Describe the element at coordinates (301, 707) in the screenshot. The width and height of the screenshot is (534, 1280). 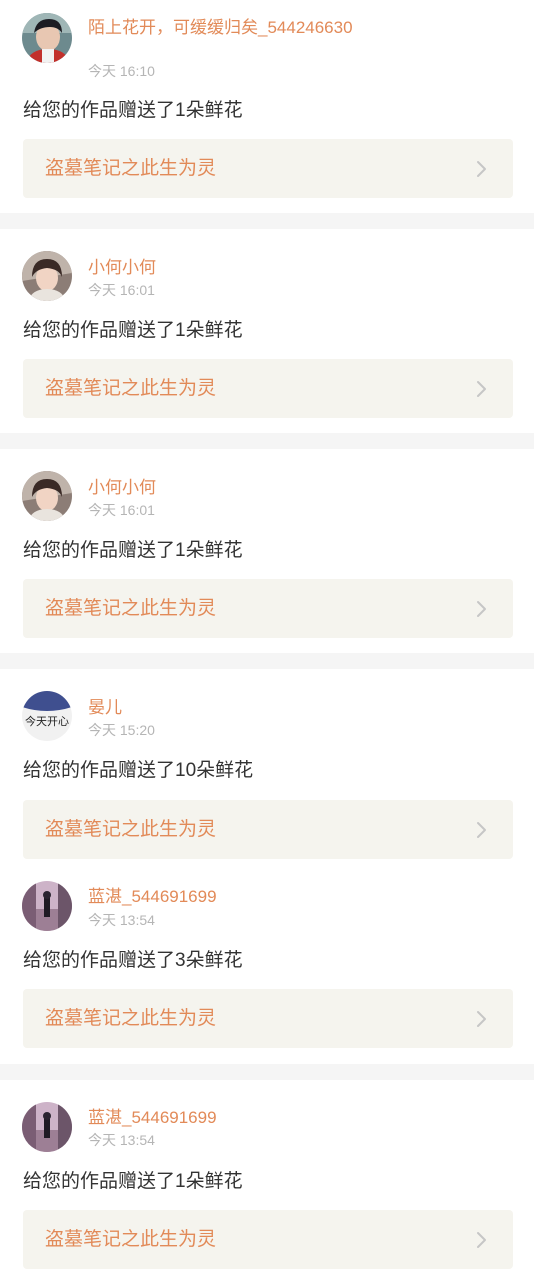
I see `username: 晏儿` at that location.